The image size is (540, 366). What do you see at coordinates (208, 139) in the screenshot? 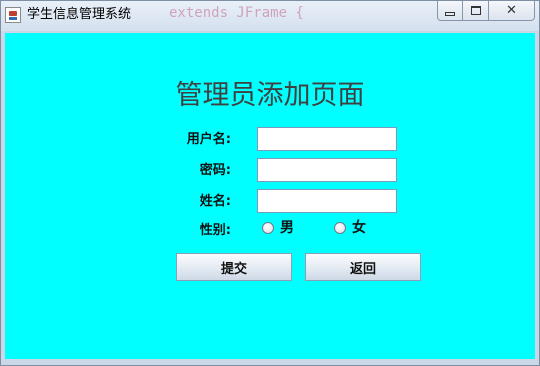
I see `username-label: 用户名:` at bounding box center [208, 139].